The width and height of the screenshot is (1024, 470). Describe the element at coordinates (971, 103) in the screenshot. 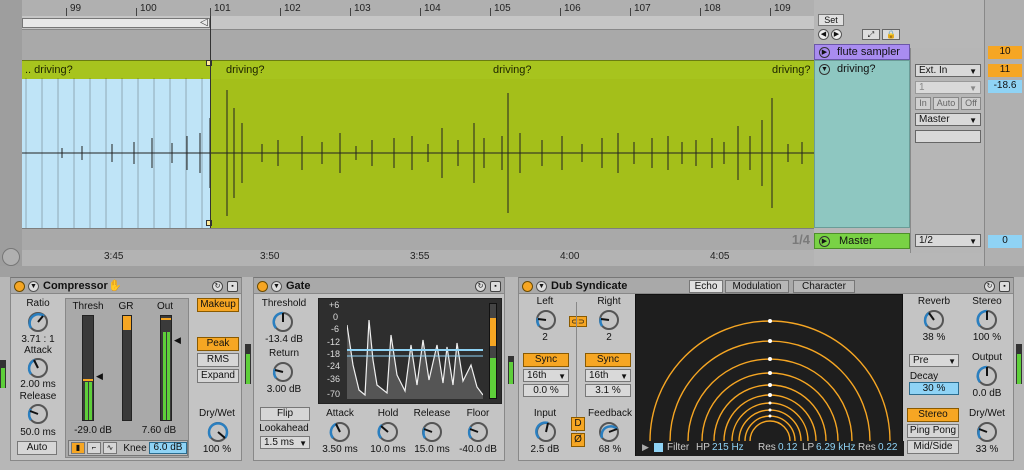

I see `monitor-off-button: Off` at that location.